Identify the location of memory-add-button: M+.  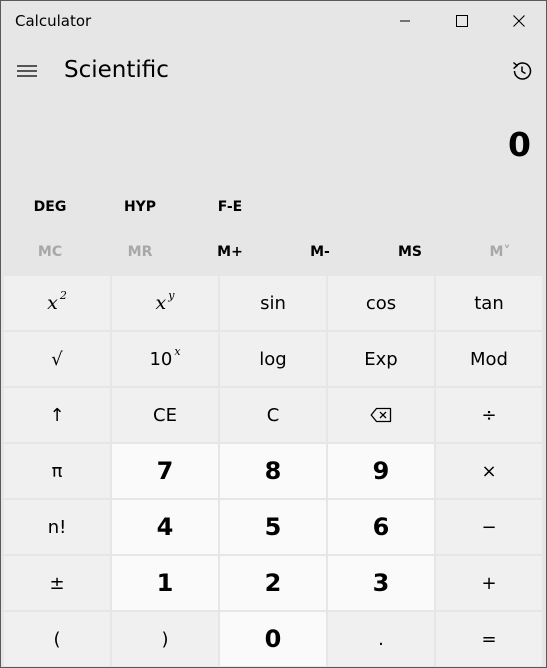
(230, 252).